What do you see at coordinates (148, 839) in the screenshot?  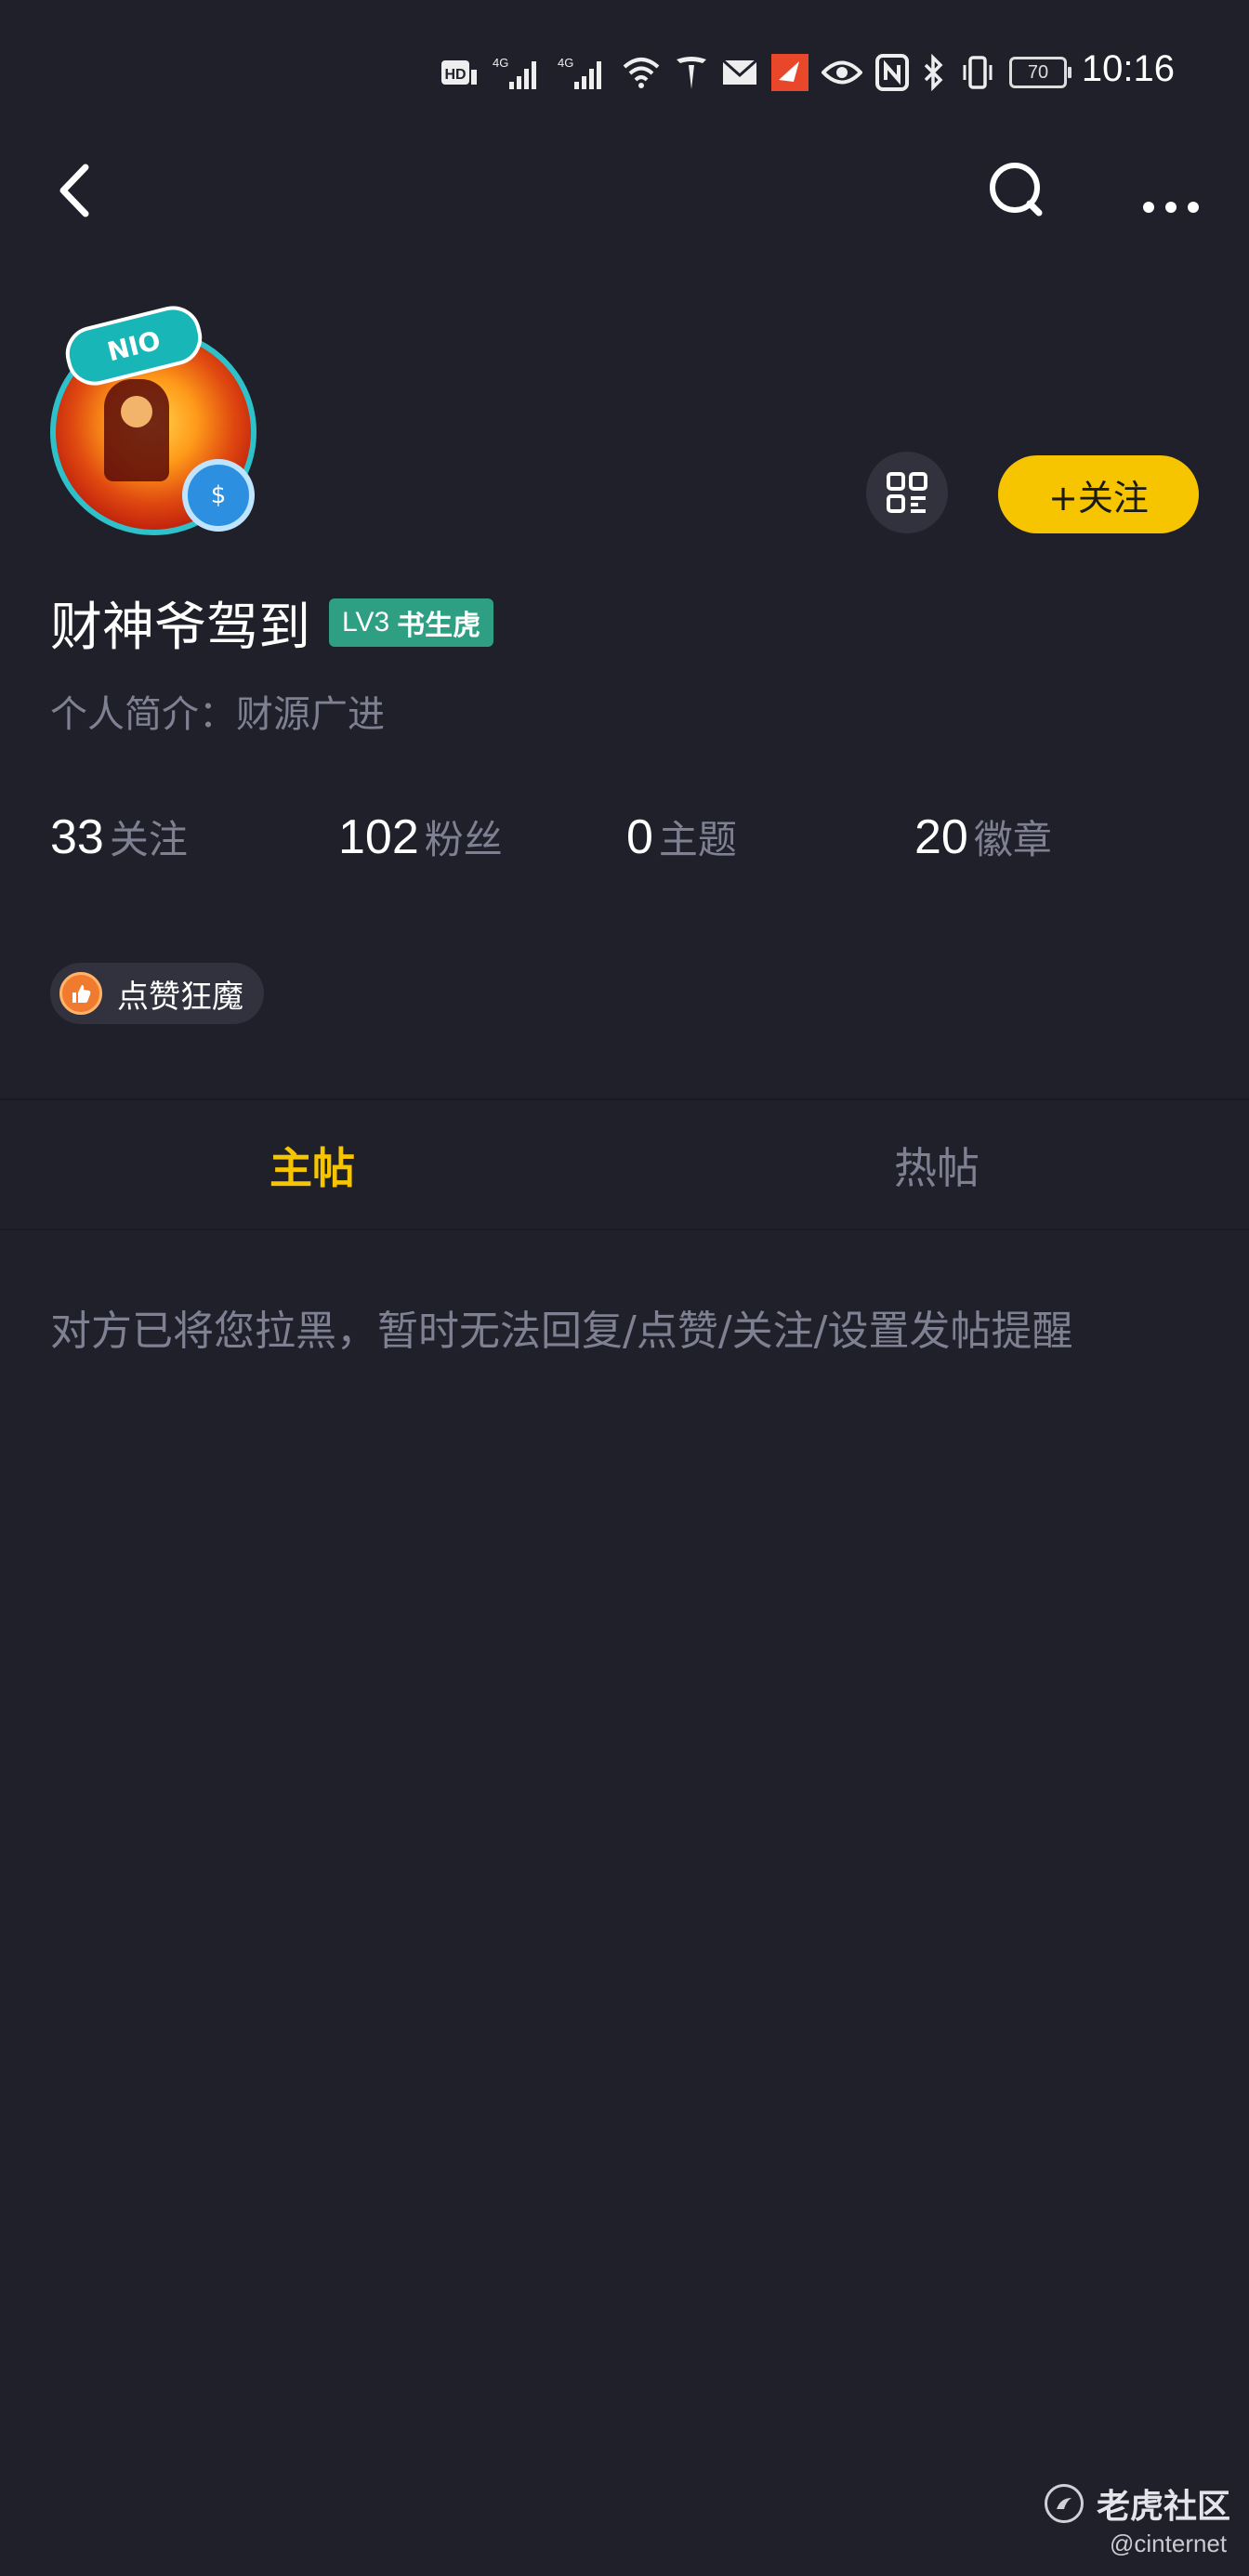 I see `stat-label: 关注` at bounding box center [148, 839].